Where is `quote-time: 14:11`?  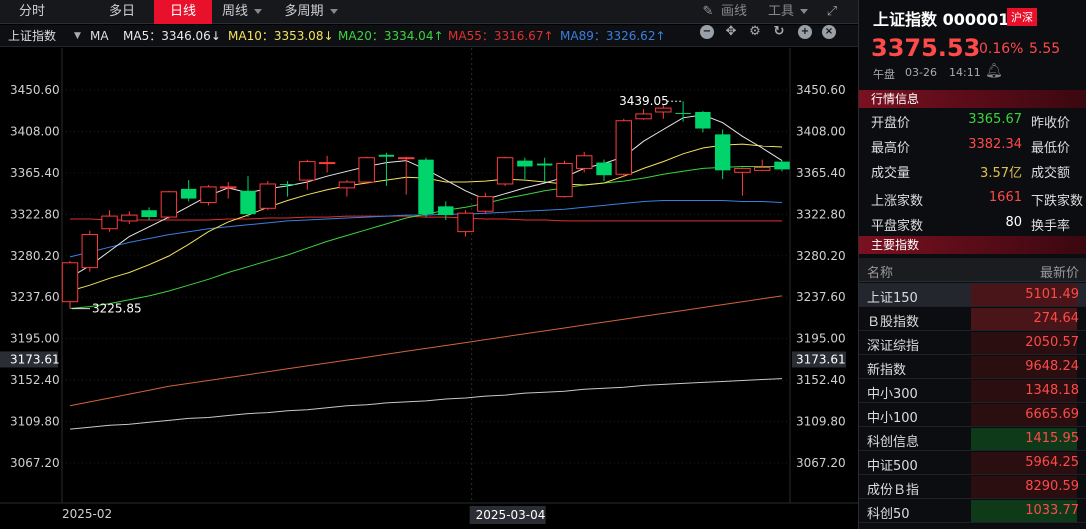 quote-time: 14:11 is located at coordinates (965, 72).